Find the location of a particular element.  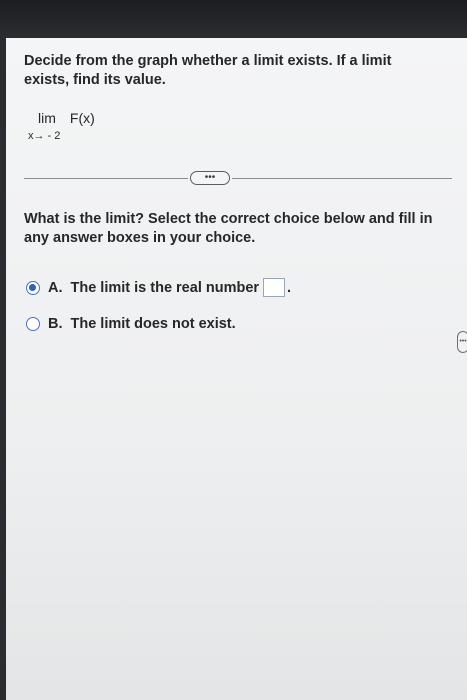

choice-b: B. The limit does not exist. is located at coordinates (131, 324).